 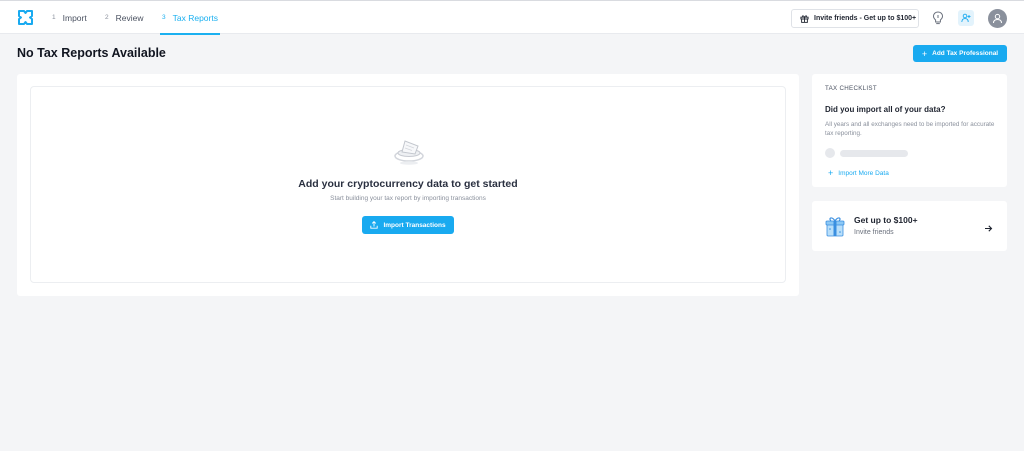 I want to click on add-tax-professional-button: + Add Tax Professional, so click(x=960, y=53).